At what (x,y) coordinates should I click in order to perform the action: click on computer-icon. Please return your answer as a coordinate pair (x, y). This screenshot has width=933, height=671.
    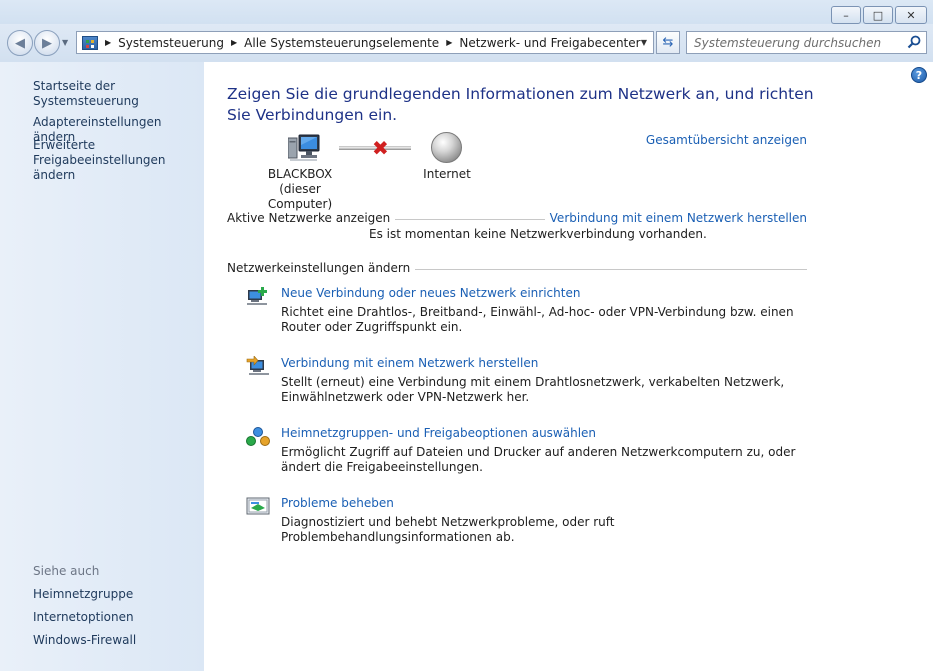
    Looking at the image, I should click on (304, 148).